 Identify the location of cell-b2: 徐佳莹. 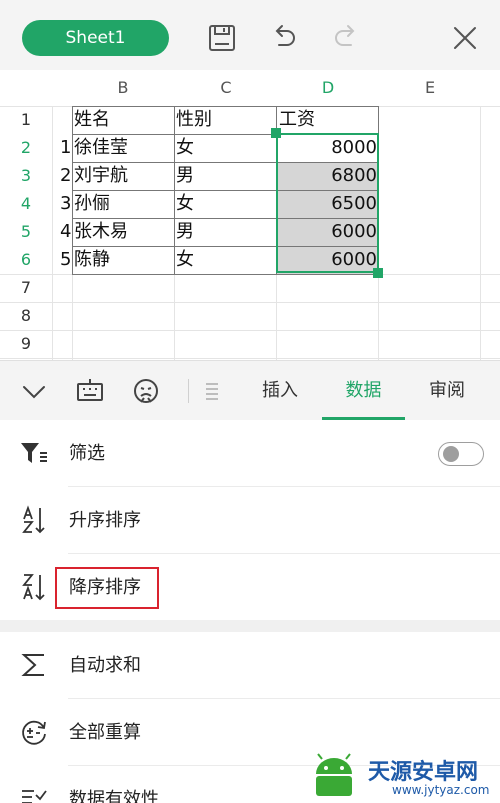
(101, 148).